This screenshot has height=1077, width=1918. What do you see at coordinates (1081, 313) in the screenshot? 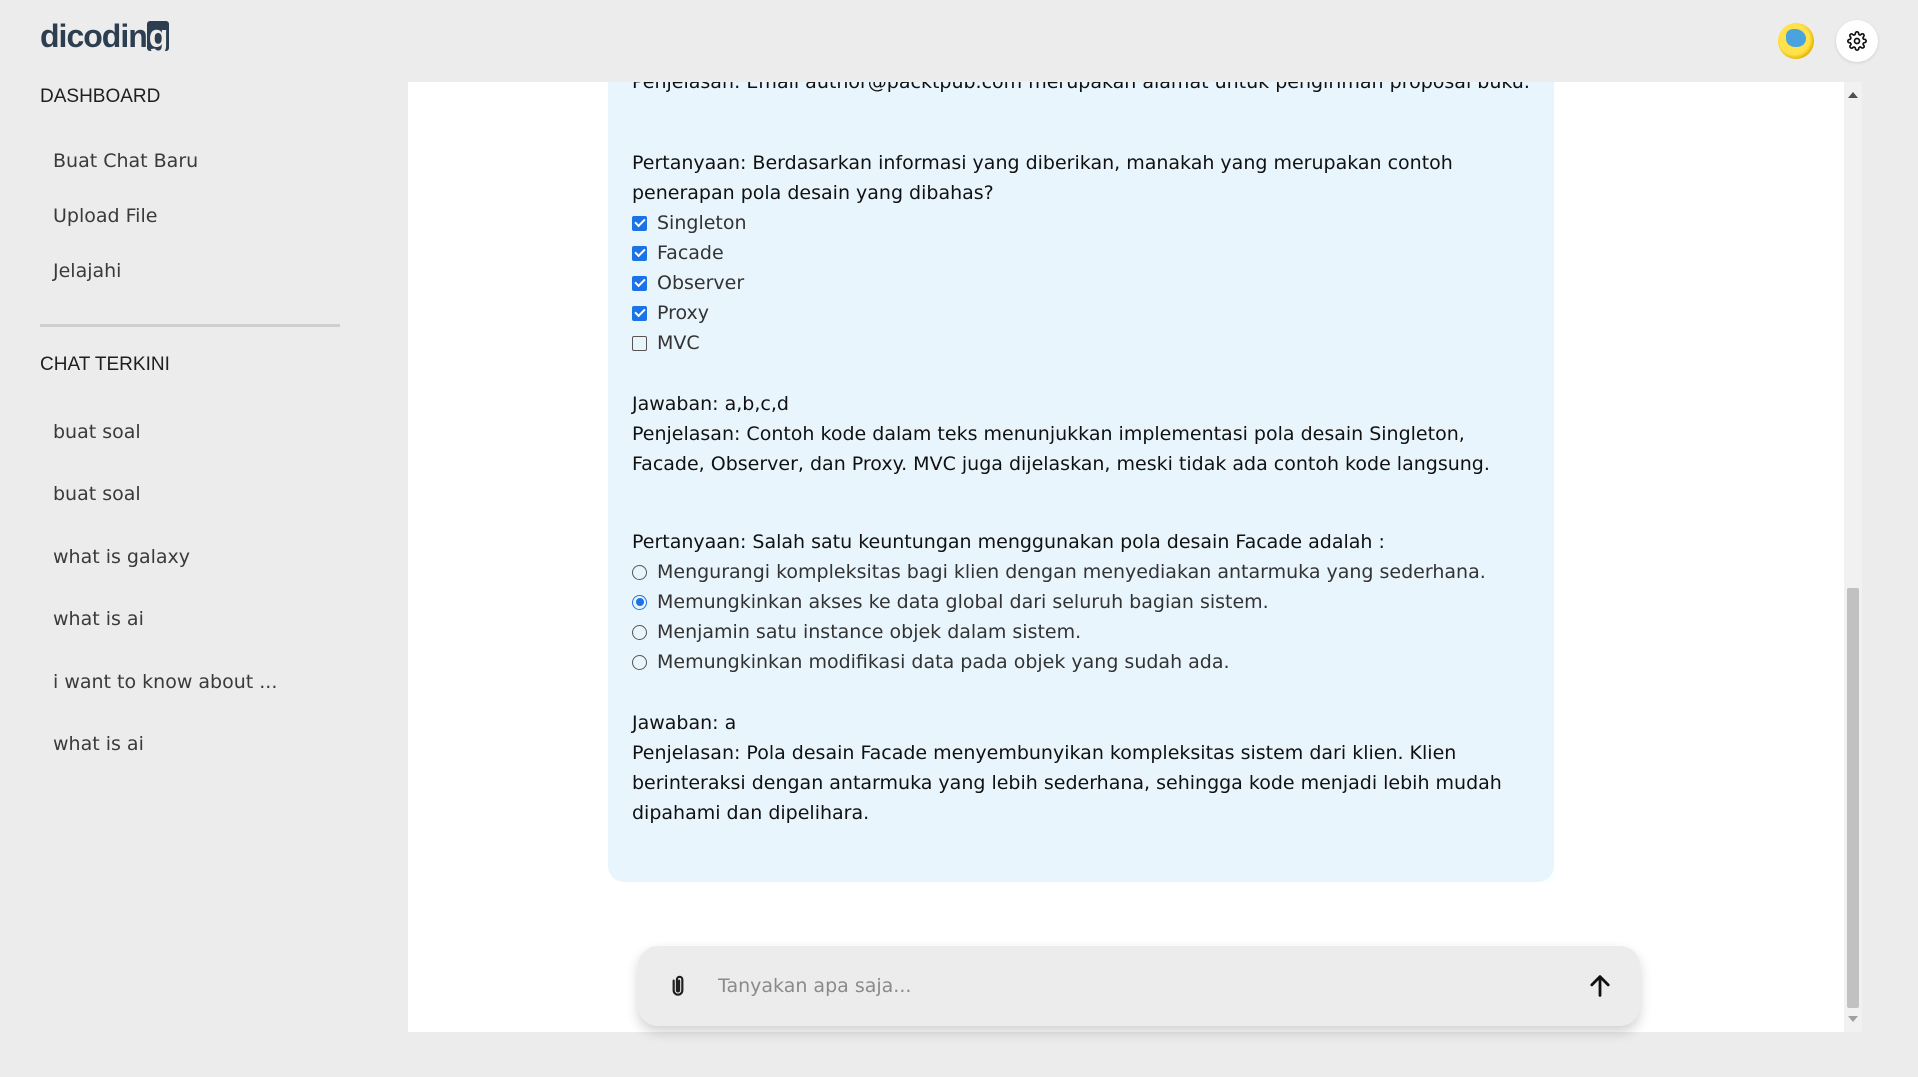
I see `q1-option: Proxy` at bounding box center [1081, 313].